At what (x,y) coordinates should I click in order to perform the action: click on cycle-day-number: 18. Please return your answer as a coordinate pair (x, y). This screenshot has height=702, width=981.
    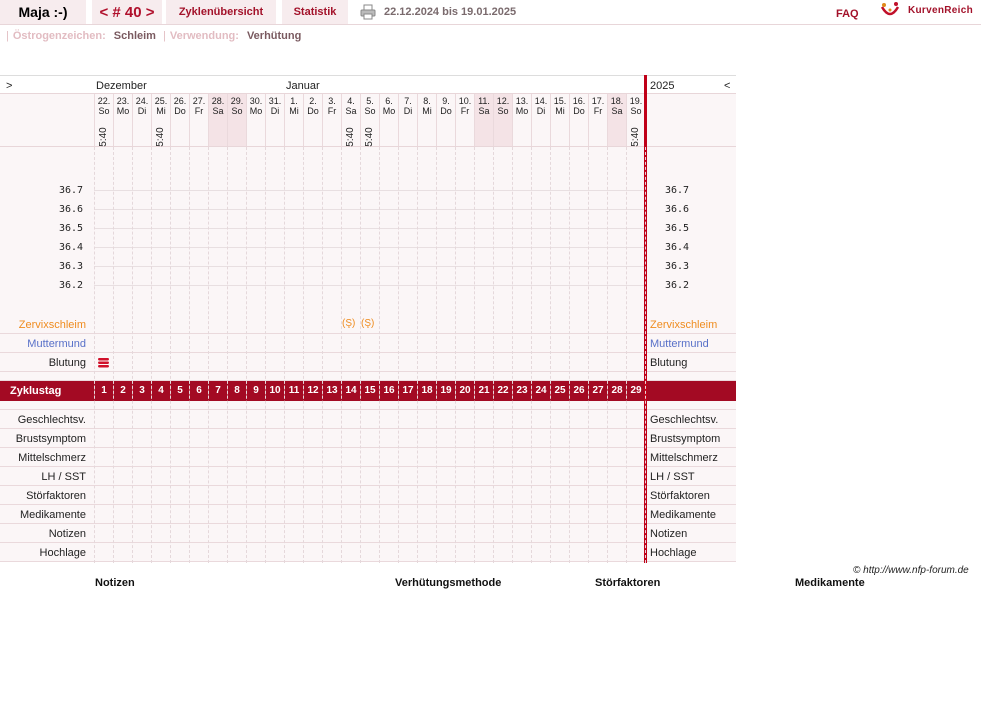
    Looking at the image, I should click on (426, 390).